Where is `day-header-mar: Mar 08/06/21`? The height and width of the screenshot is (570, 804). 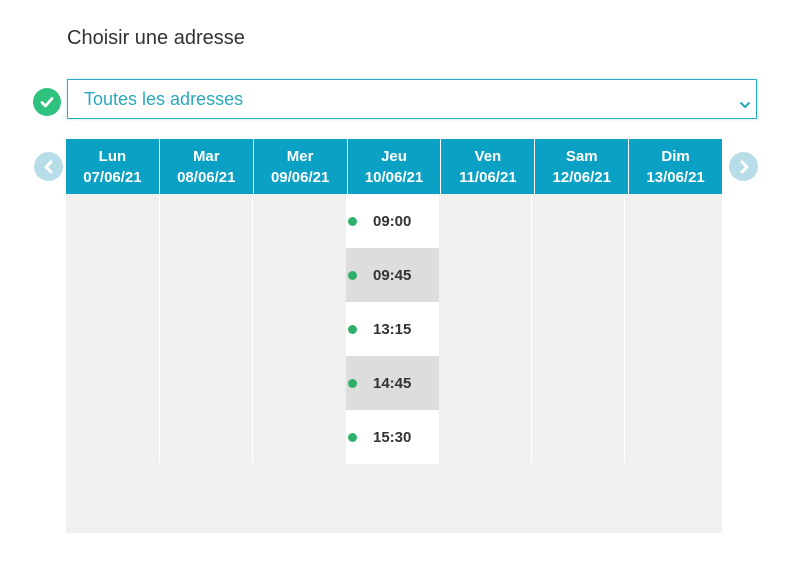 day-header-mar: Mar 08/06/21 is located at coordinates (205, 166).